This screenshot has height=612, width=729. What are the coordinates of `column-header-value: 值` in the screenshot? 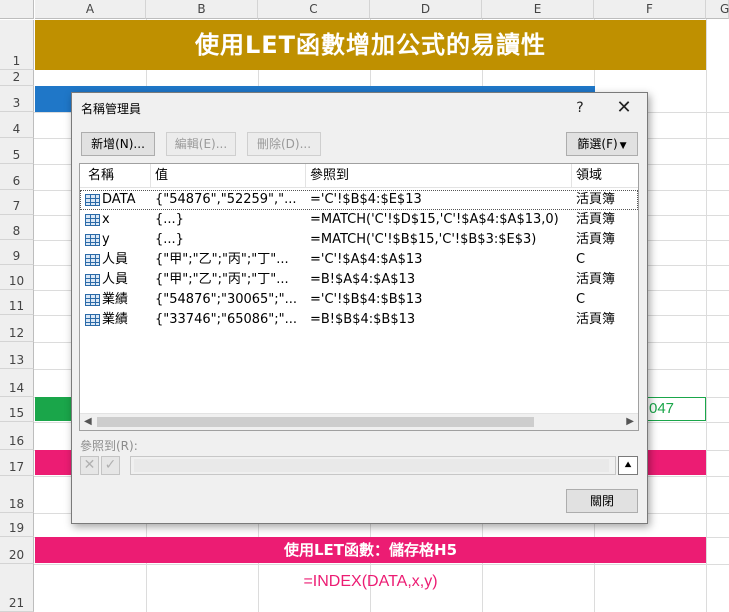 It's located at (228, 176).